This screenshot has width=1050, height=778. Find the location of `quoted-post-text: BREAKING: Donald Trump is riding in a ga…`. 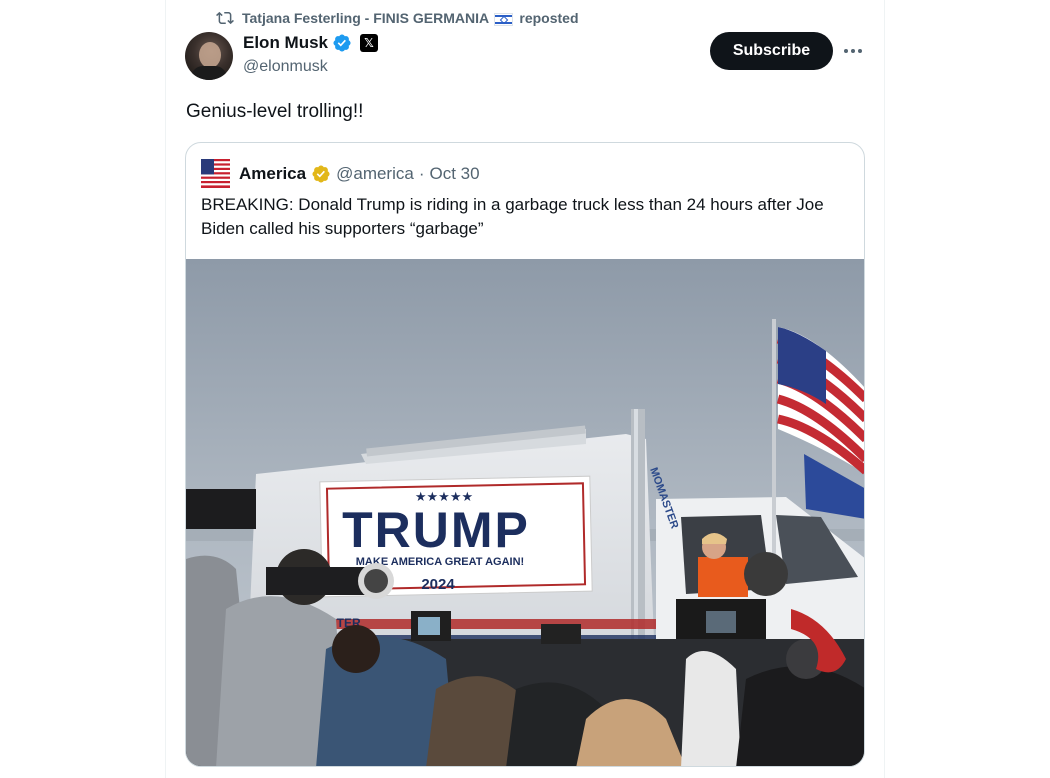

quoted-post-text: BREAKING: Donald Trump is riding in a ga… is located at coordinates (512, 216).